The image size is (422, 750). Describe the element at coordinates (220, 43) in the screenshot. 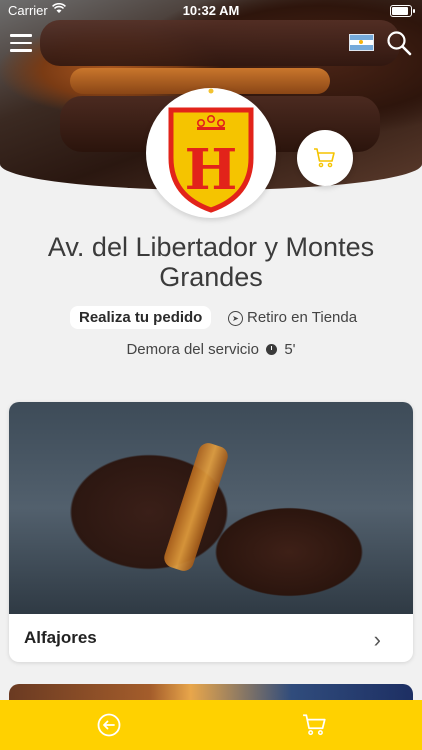

I see `hero-cake-top` at that location.